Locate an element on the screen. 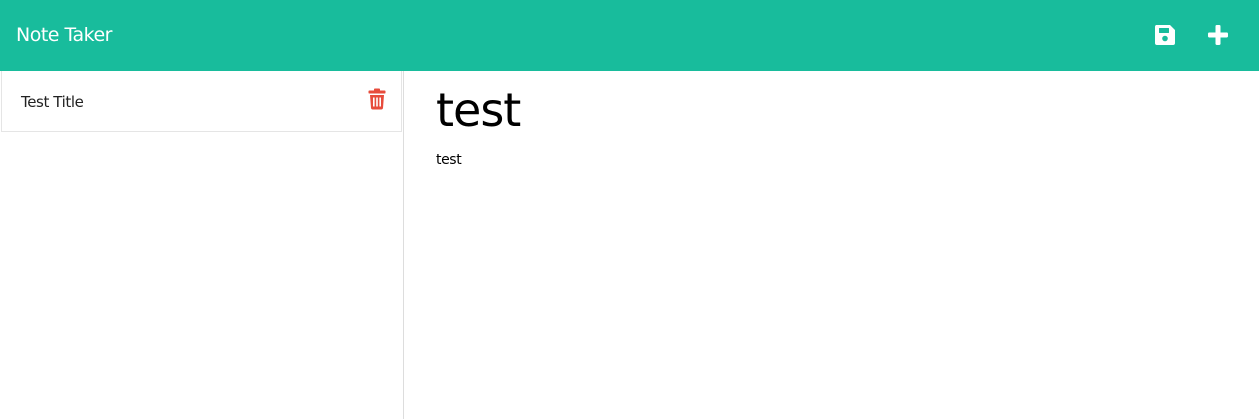 Image resolution: width=1259 pixels, height=419 pixels. save-icon is located at coordinates (1165, 35).